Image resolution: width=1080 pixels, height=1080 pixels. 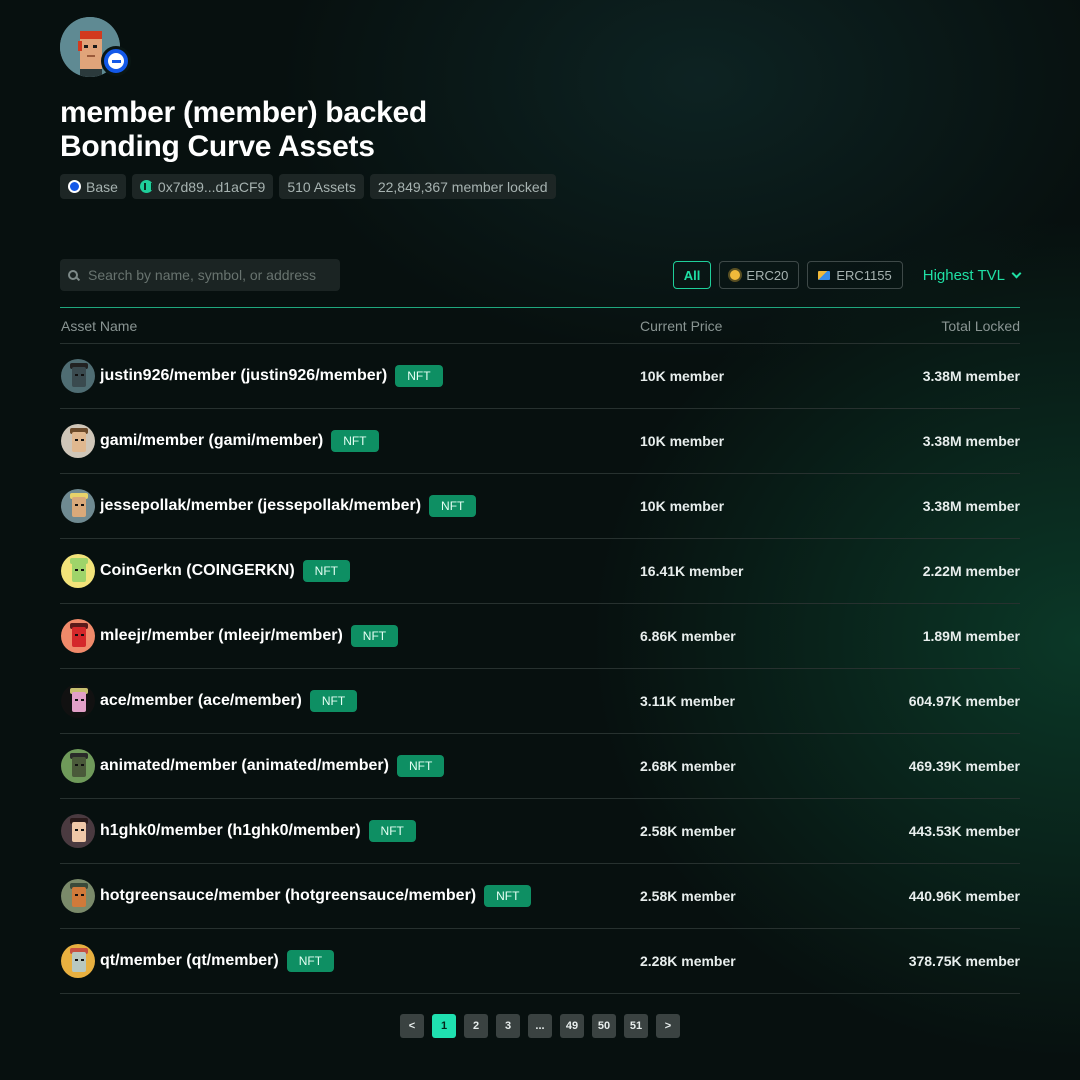 What do you see at coordinates (688, 831) in the screenshot?
I see `asset-price: 2.58K member` at bounding box center [688, 831].